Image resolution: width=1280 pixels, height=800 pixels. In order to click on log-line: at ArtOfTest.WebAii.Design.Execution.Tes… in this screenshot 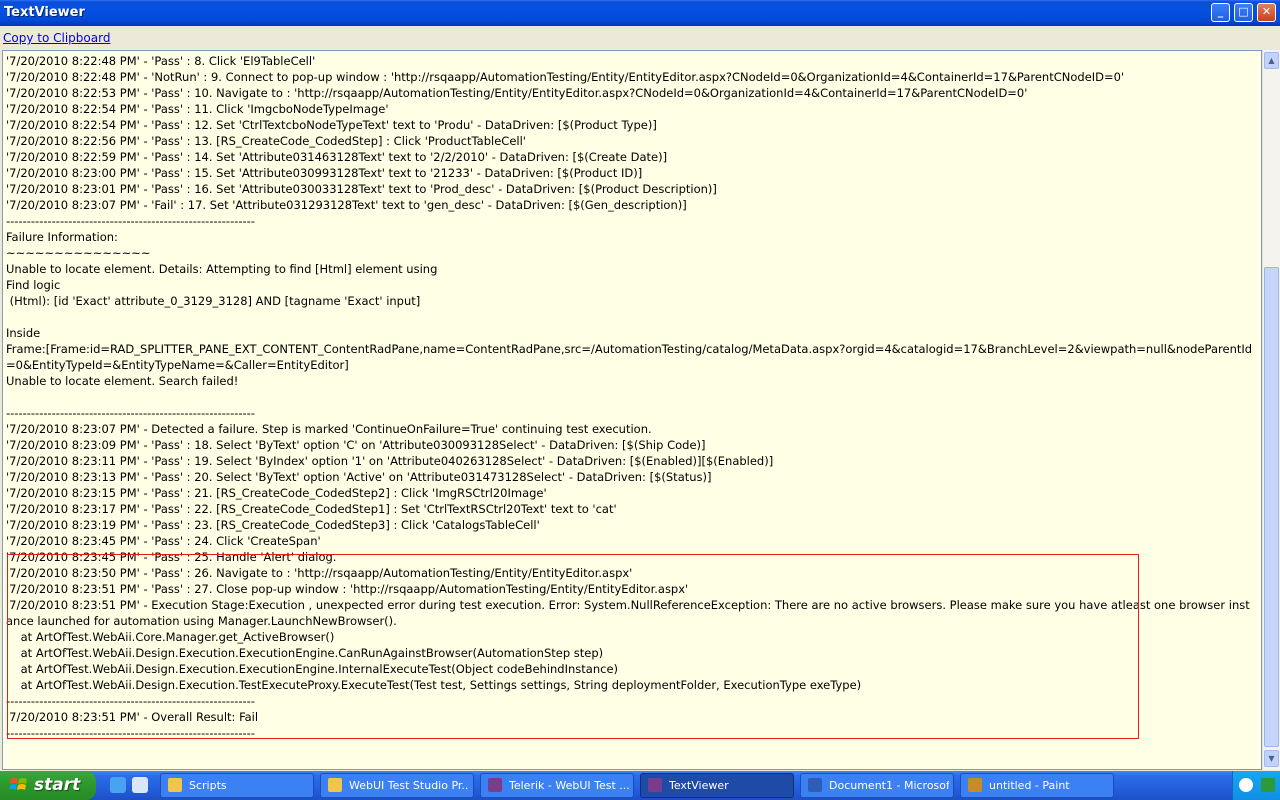, I will do `click(434, 685)`.